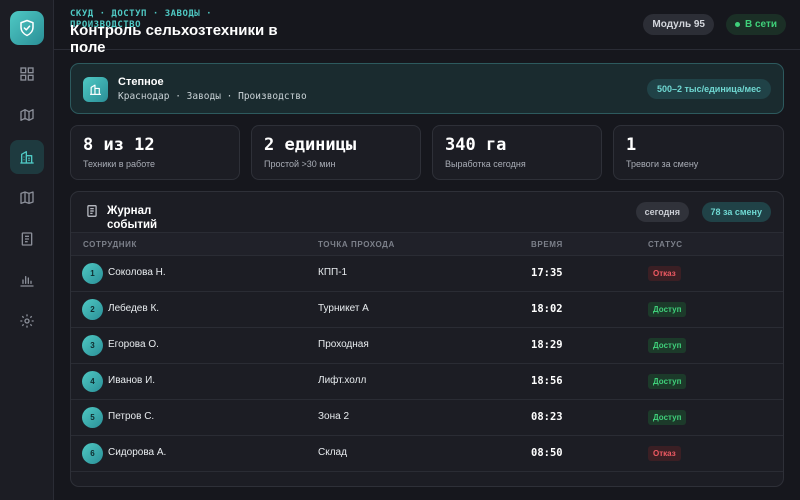  I want to click on shield-logo-icon, so click(27, 28).